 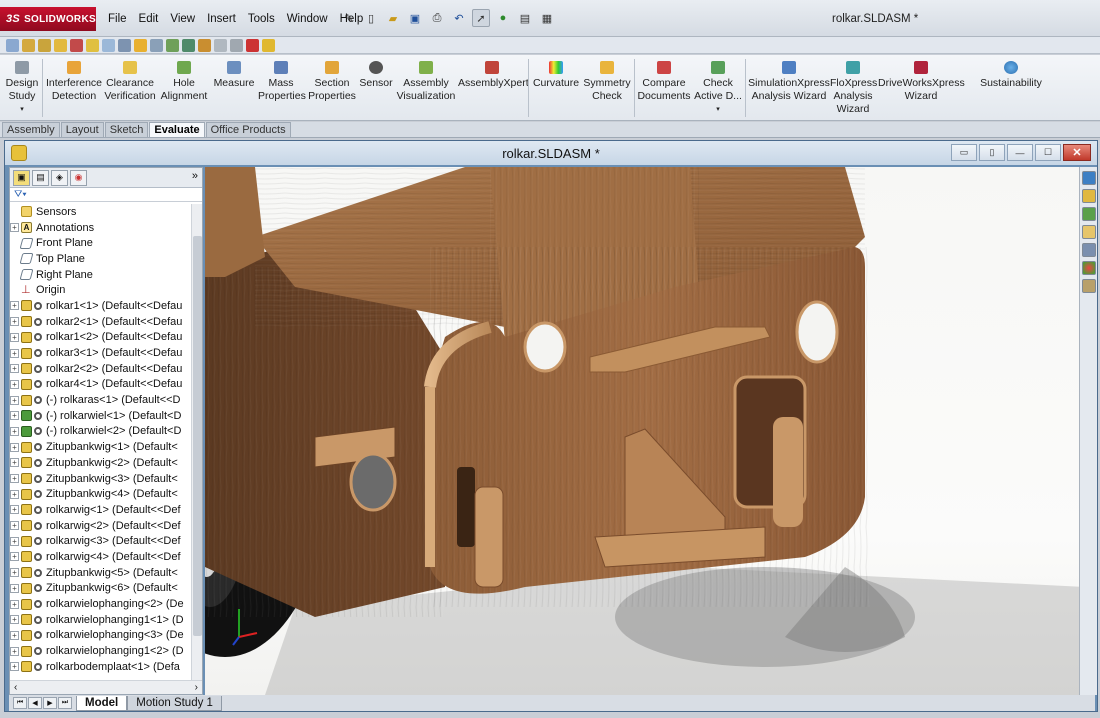 I want to click on feature-tree-item: + rolkarwielophanging1<2> (D, so click(x=101, y=651).